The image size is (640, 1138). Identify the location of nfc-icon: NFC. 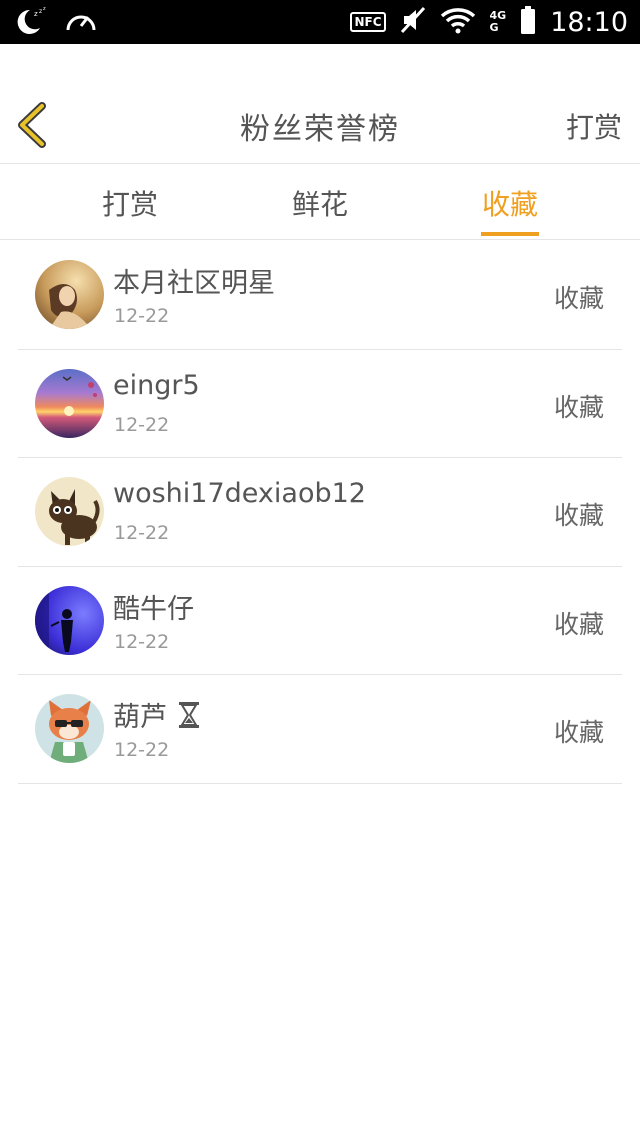
(368, 22).